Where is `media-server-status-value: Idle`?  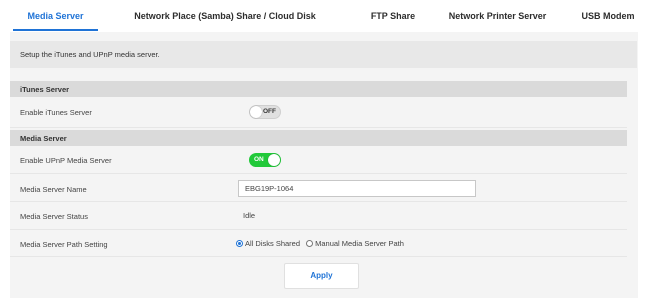
media-server-status-value: Idle is located at coordinates (249, 215).